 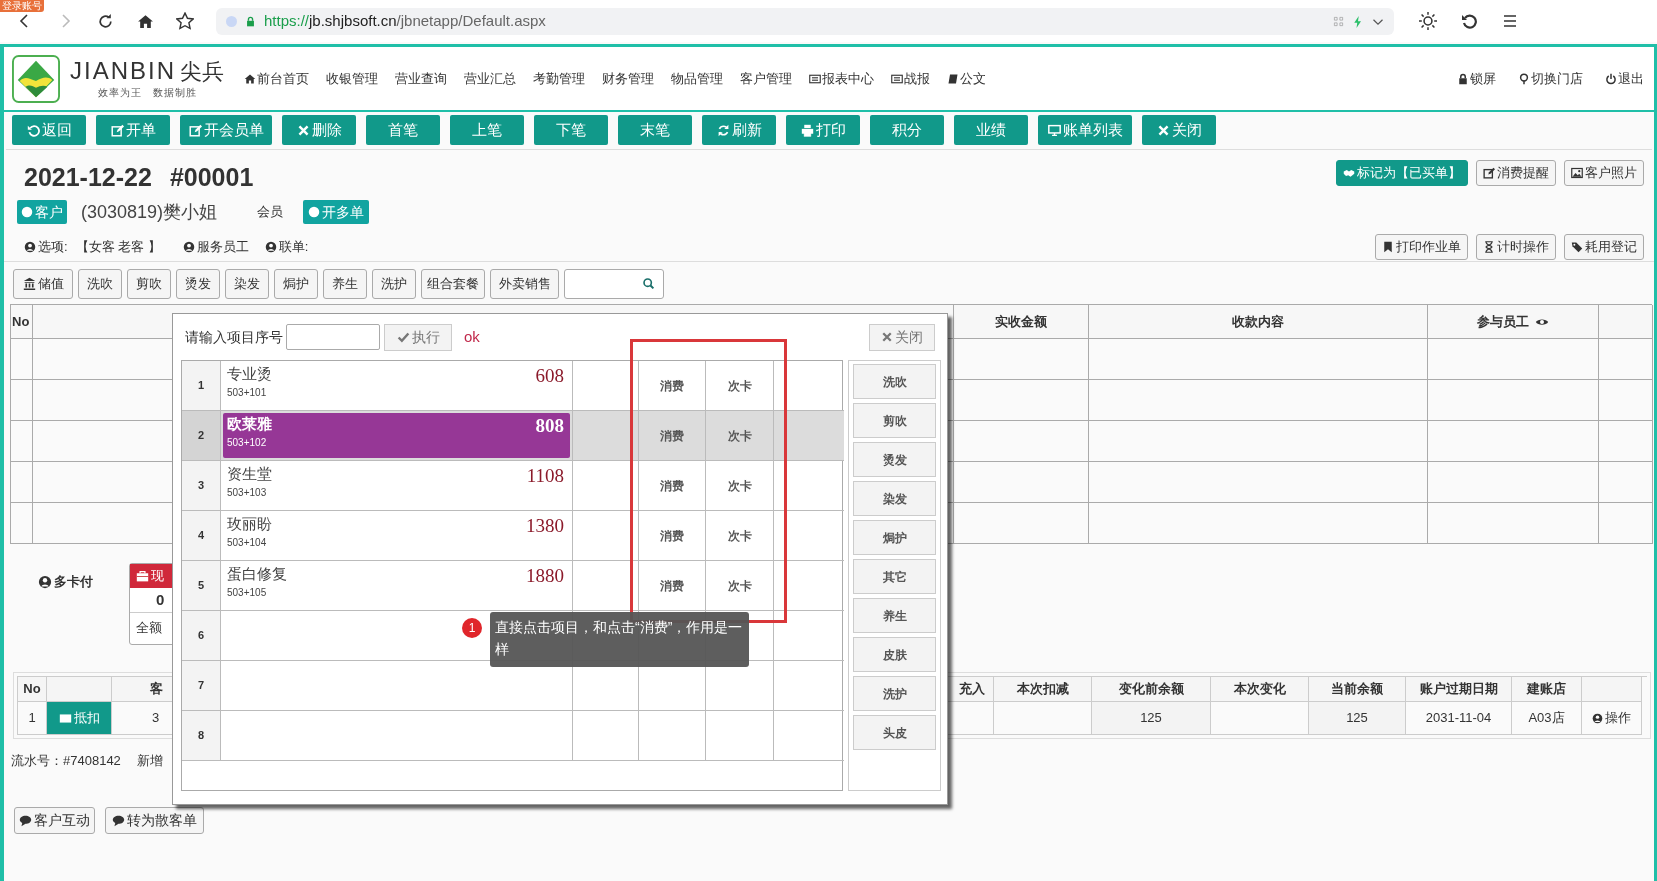 What do you see at coordinates (201, 686) in the screenshot?
I see `row-number: 7` at bounding box center [201, 686].